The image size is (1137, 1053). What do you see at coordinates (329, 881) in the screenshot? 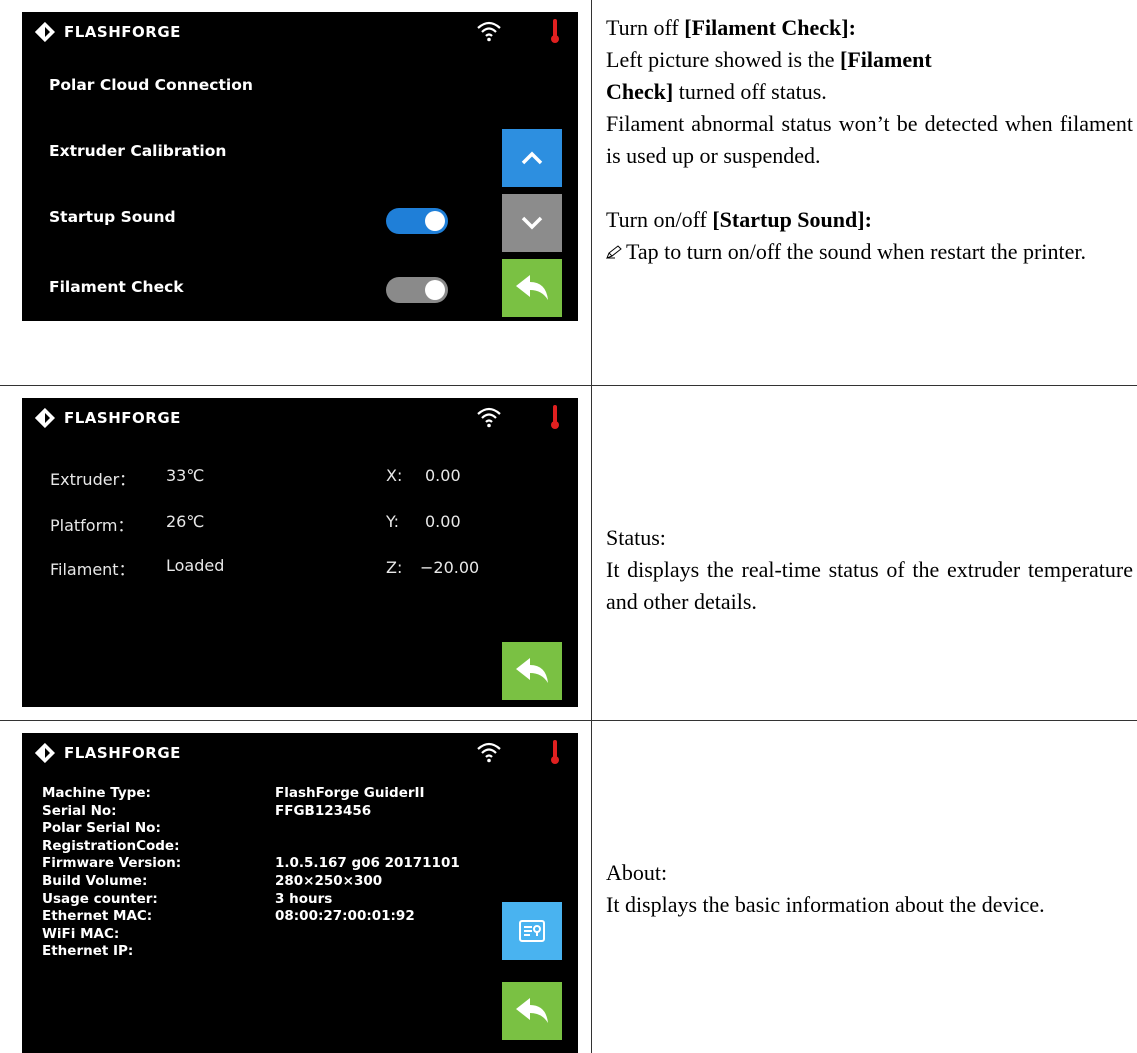
I see `build-volume-value: 280×250×300` at bounding box center [329, 881].